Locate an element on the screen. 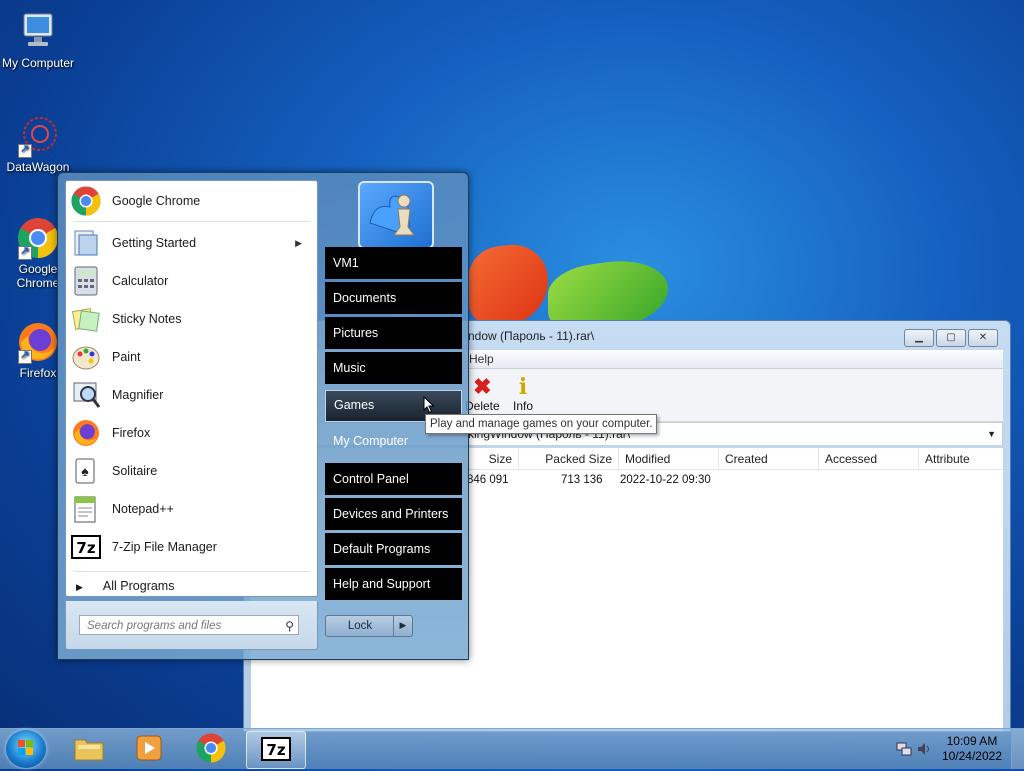 This screenshot has width=1024, height=771. start-item-help-support: Help and Support is located at coordinates (393, 584).